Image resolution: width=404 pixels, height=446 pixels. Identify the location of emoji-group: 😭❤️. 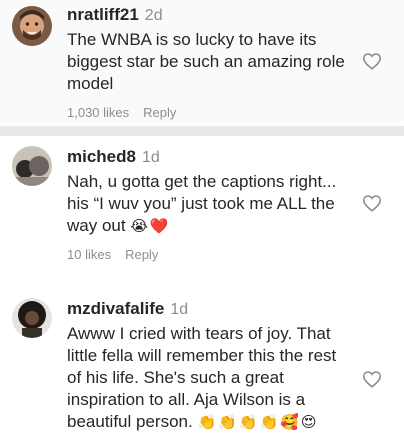
(150, 226).